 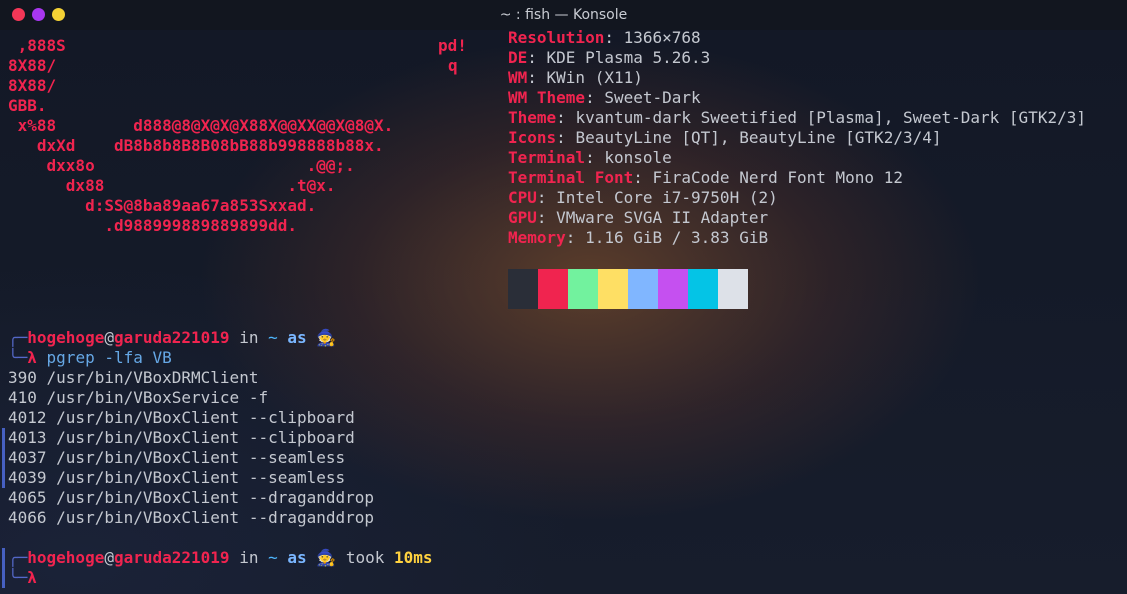 I want to click on sysinfo-value: VMware SVGA II Adapter, so click(x=662, y=217).